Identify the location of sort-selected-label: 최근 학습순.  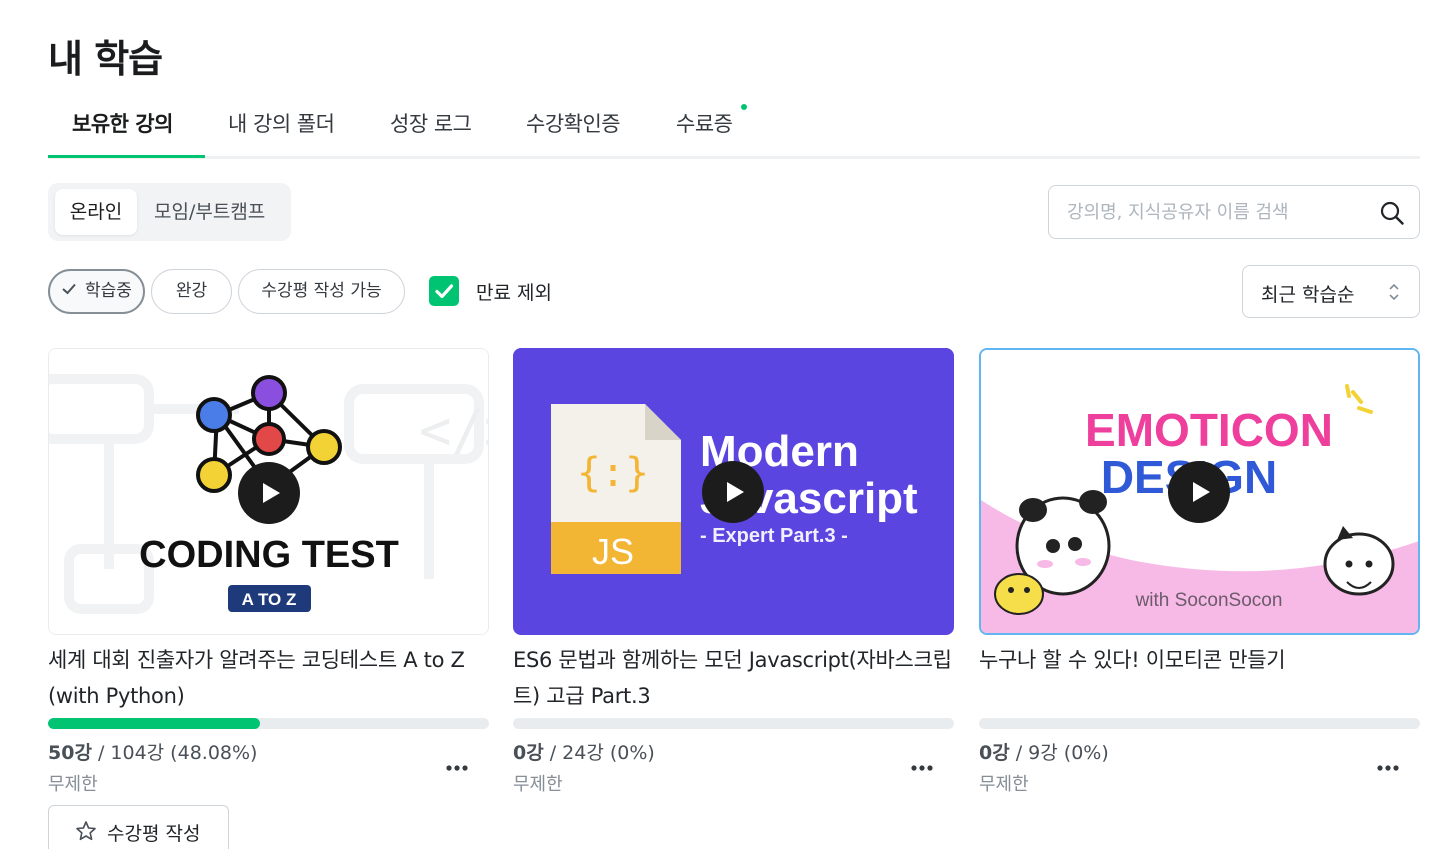
(1308, 295).